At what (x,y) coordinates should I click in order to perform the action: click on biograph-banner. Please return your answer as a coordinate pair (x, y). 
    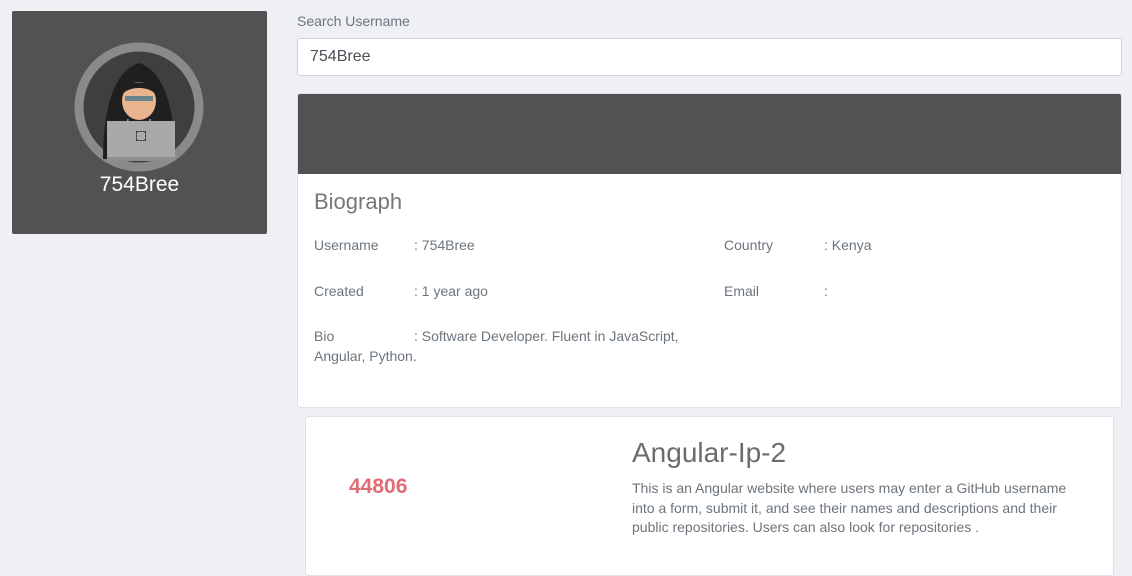
    Looking at the image, I should click on (709, 134).